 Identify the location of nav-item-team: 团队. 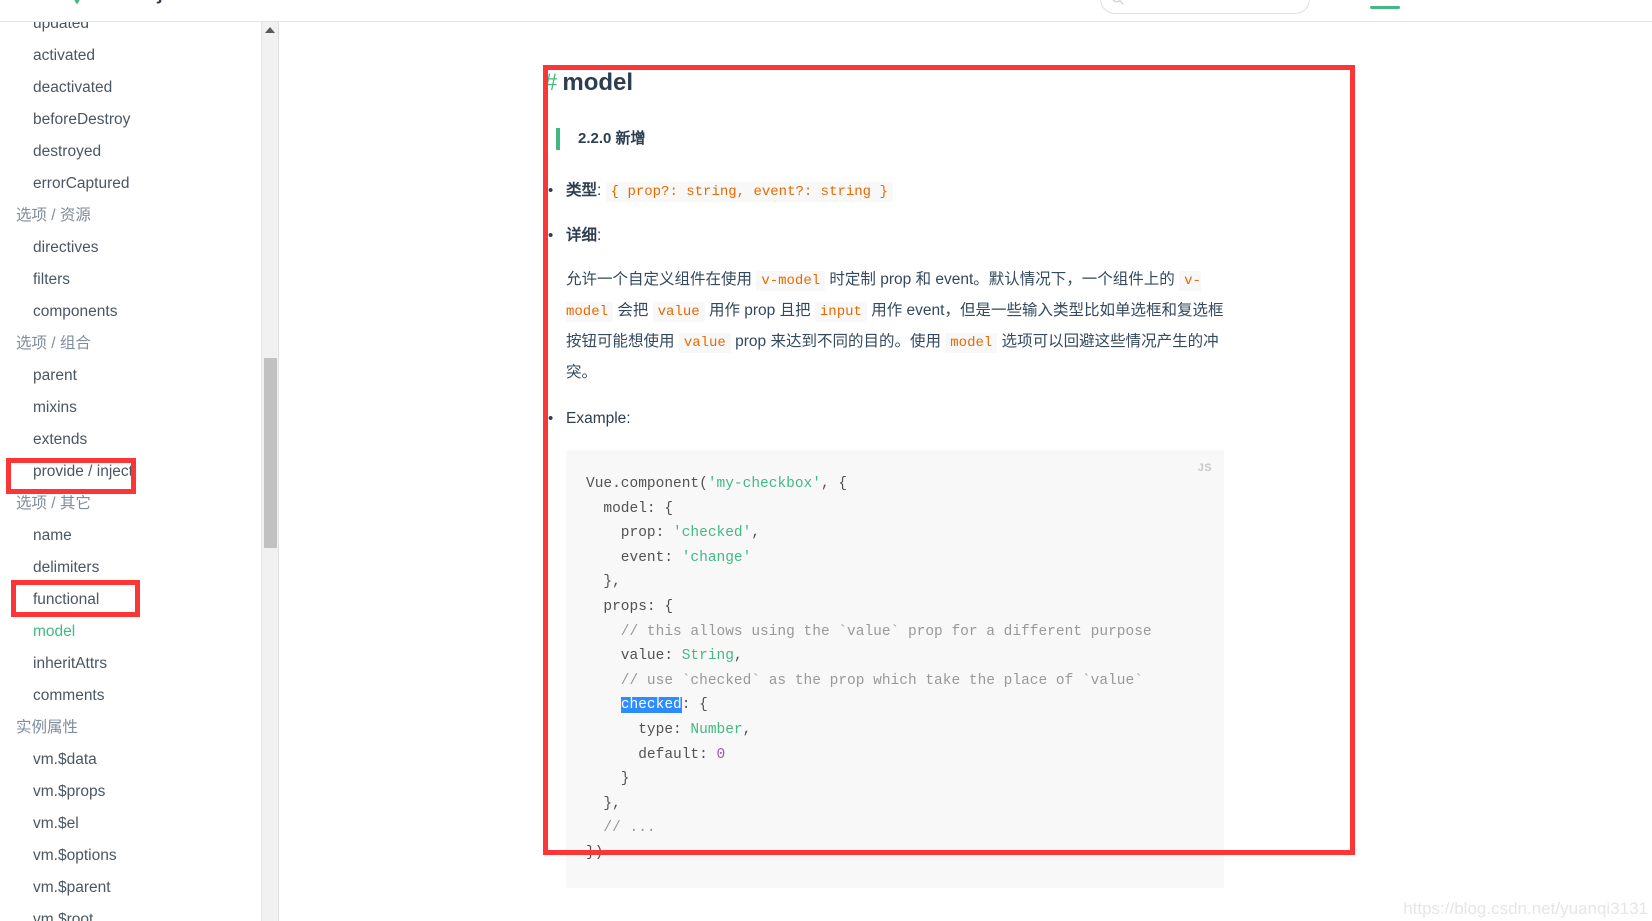
(1543, 4).